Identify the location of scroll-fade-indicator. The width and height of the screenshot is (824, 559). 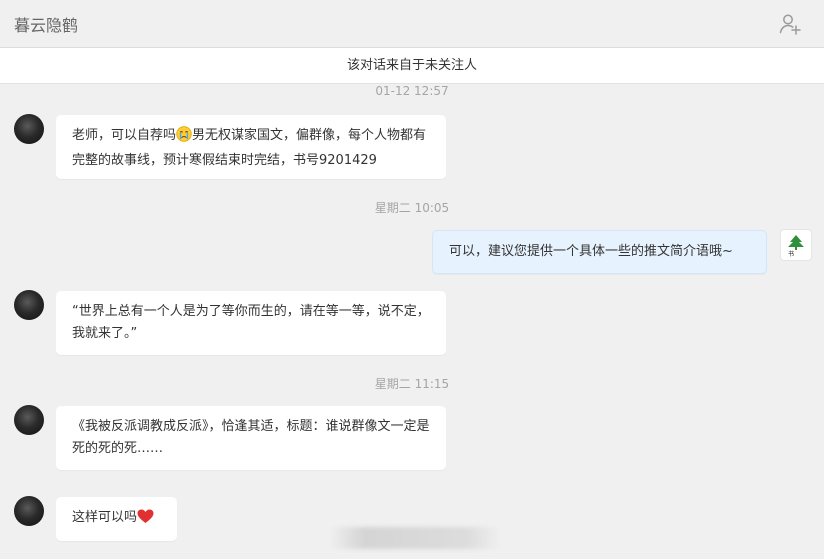
(415, 538).